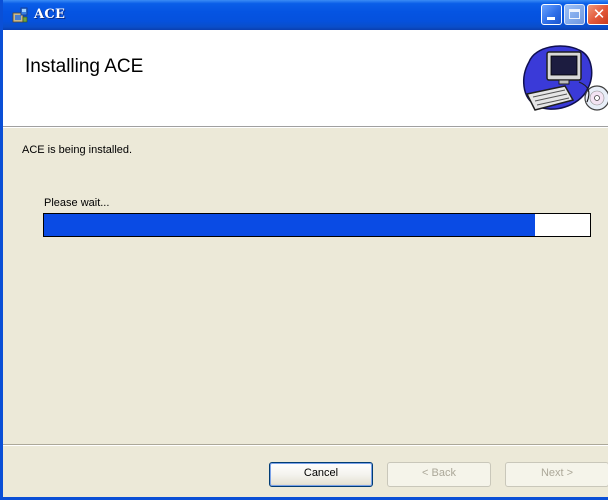 This screenshot has height=500, width=608. What do you see at coordinates (305, 445) in the screenshot?
I see `footer-divider-highlight` at bounding box center [305, 445].